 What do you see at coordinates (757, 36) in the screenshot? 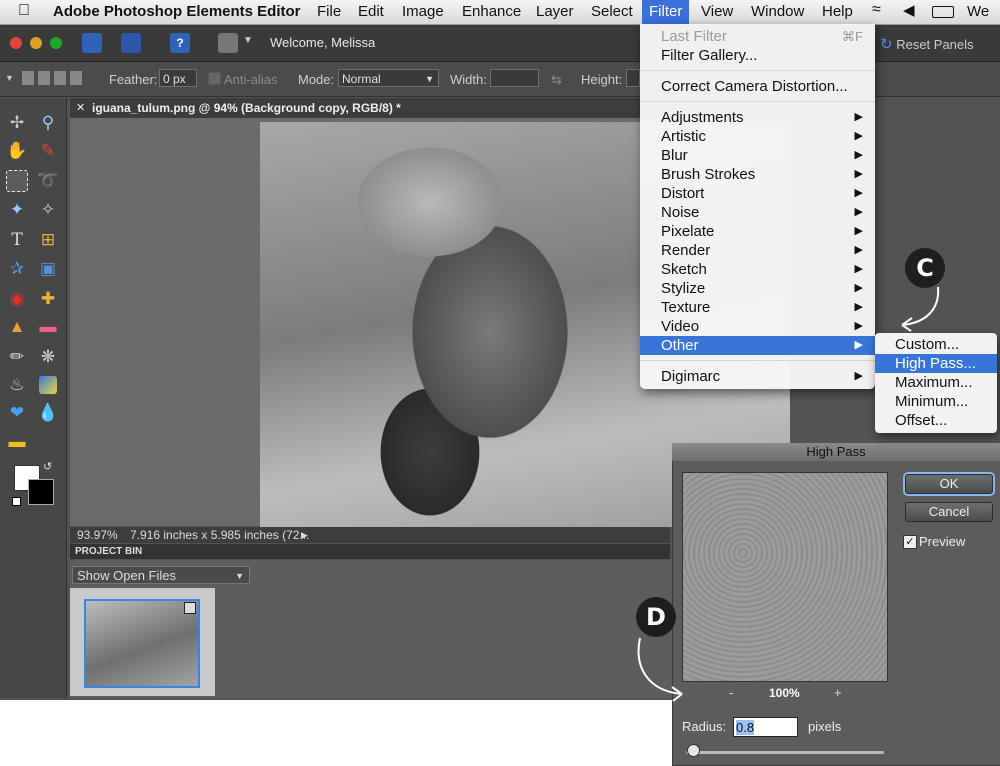
I see `menu-item-last-filter: Last Filter ⌘F` at bounding box center [757, 36].